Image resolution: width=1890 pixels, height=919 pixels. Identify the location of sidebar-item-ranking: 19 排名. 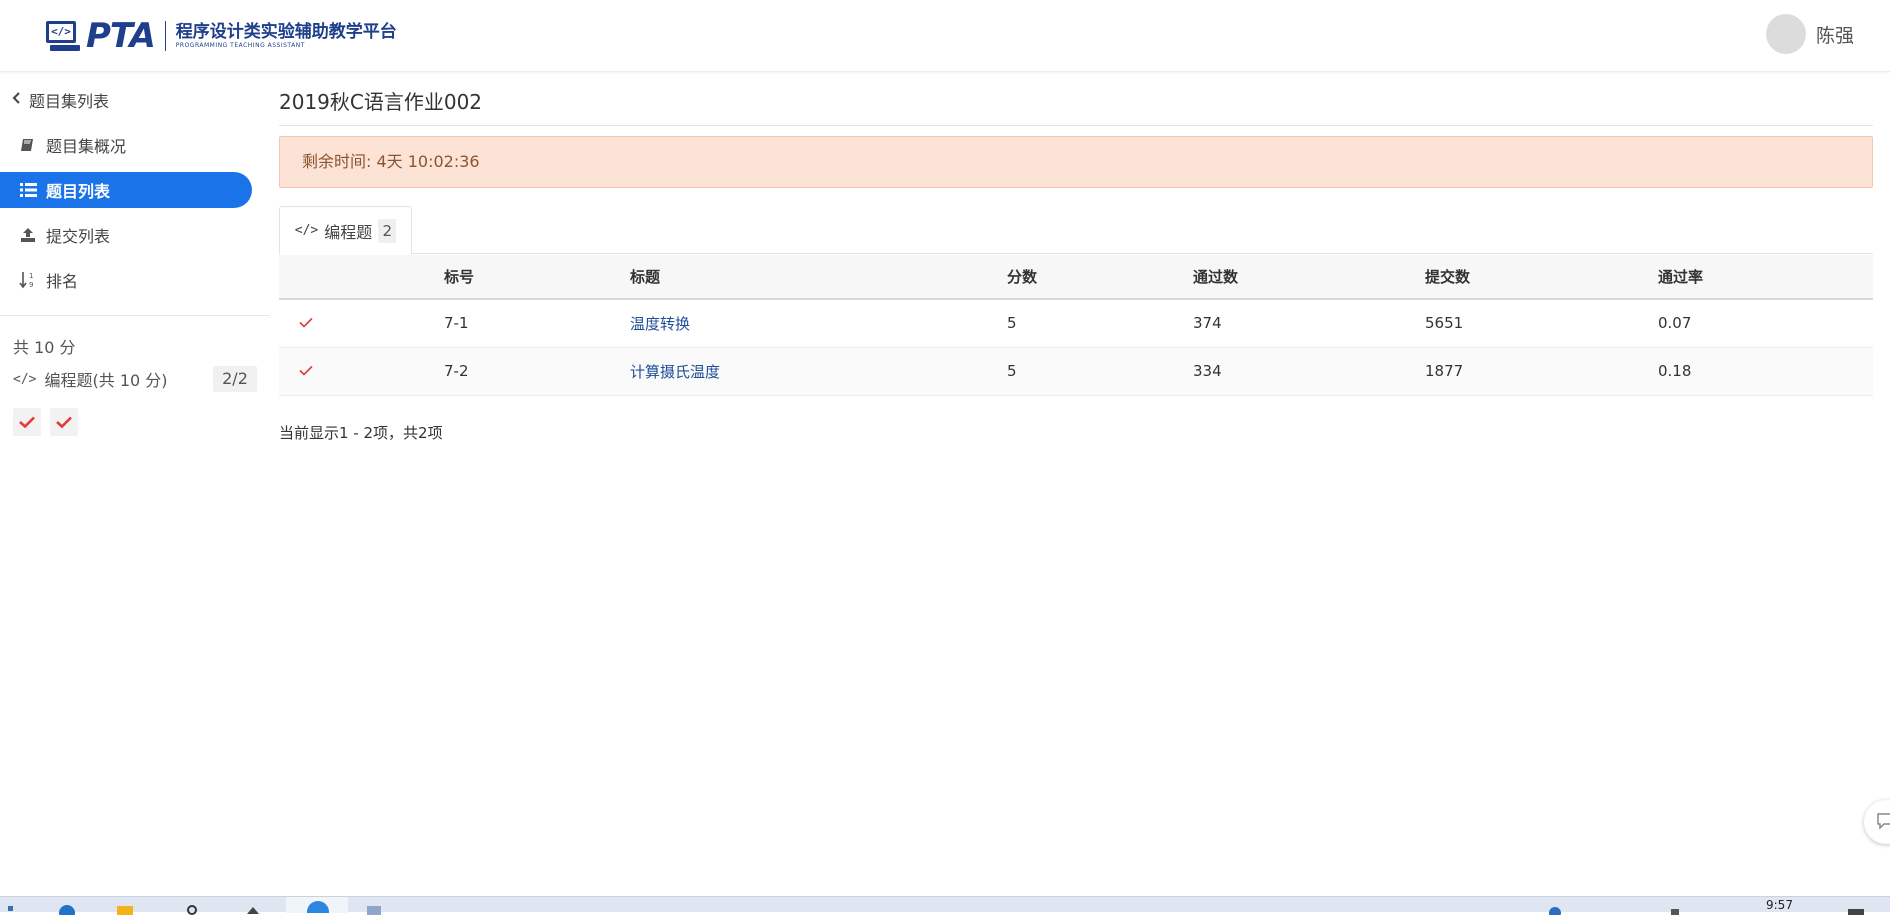
(126, 280).